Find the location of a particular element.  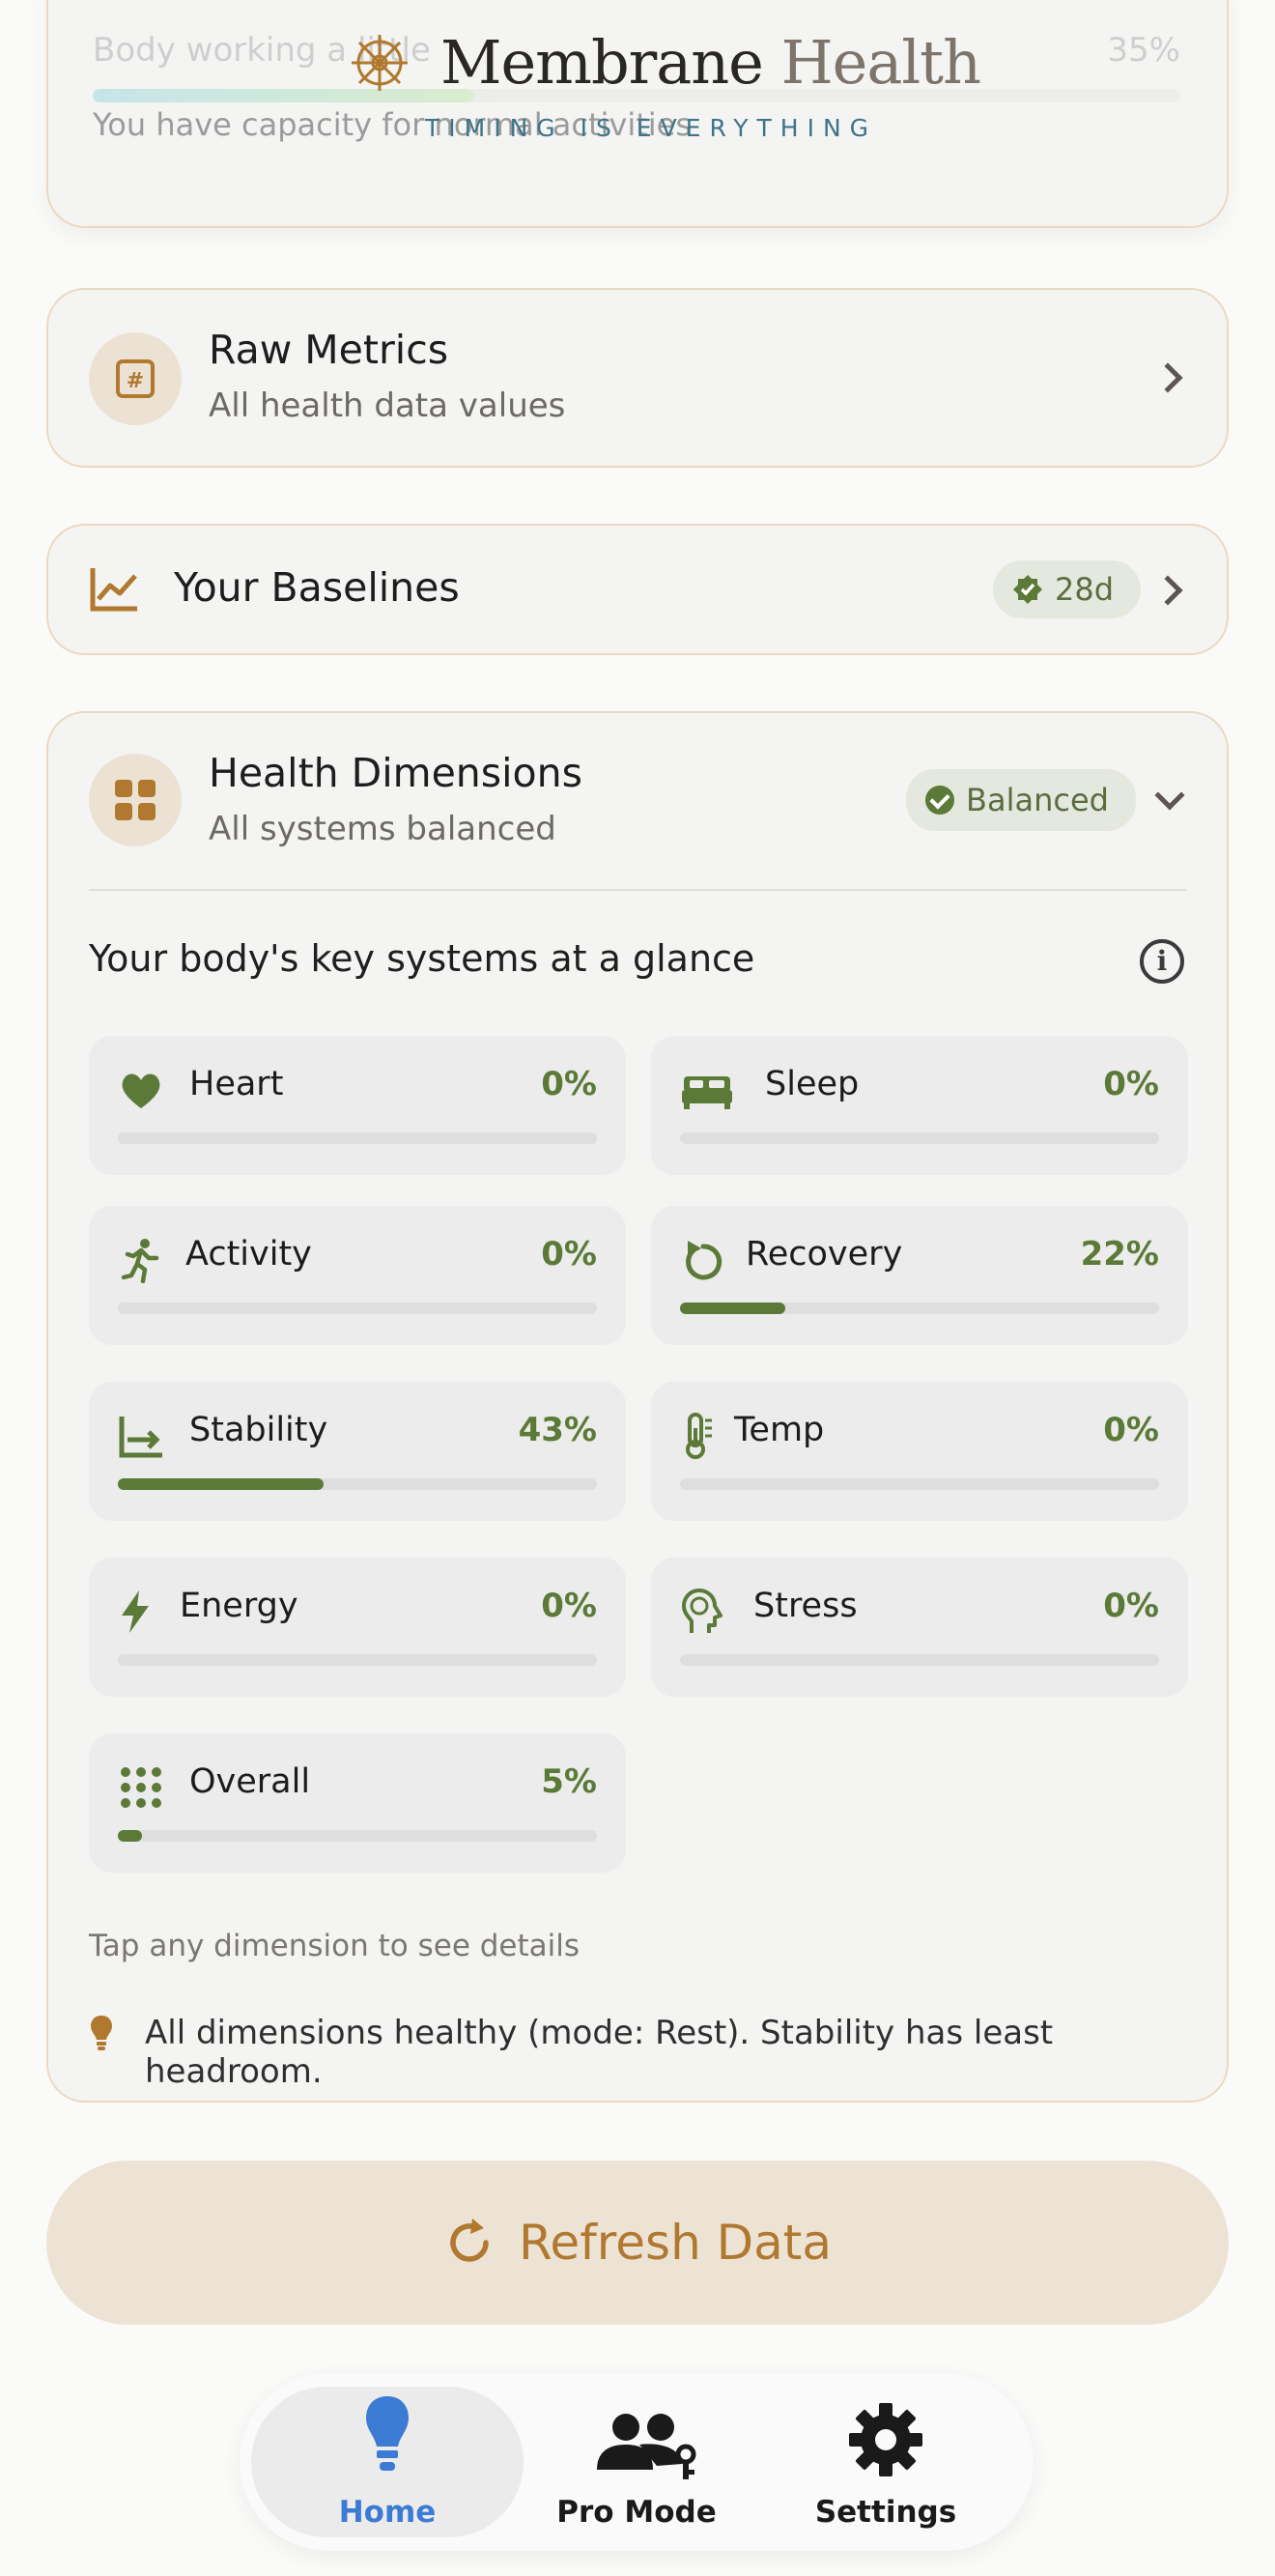

brand-name-main: Membrane is located at coordinates (602, 63).